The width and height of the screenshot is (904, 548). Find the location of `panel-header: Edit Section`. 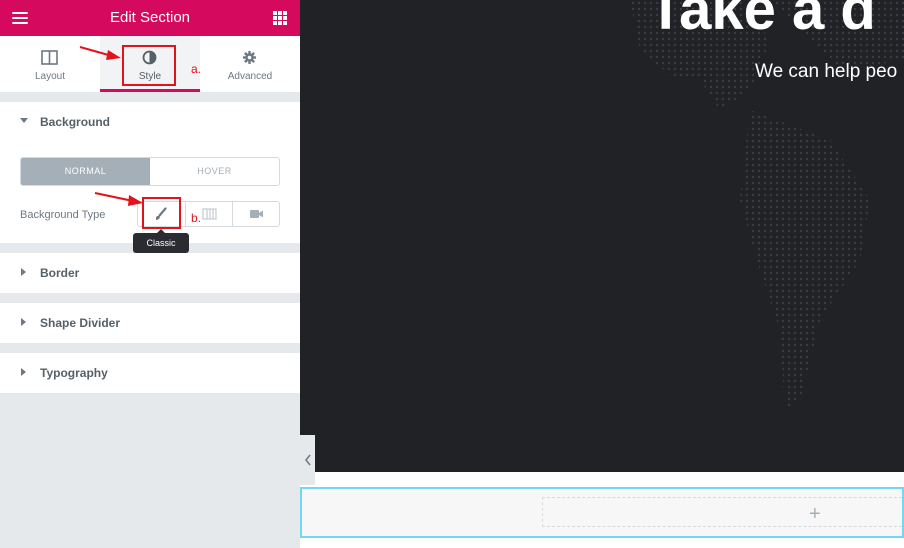

panel-header: Edit Section is located at coordinates (150, 18).